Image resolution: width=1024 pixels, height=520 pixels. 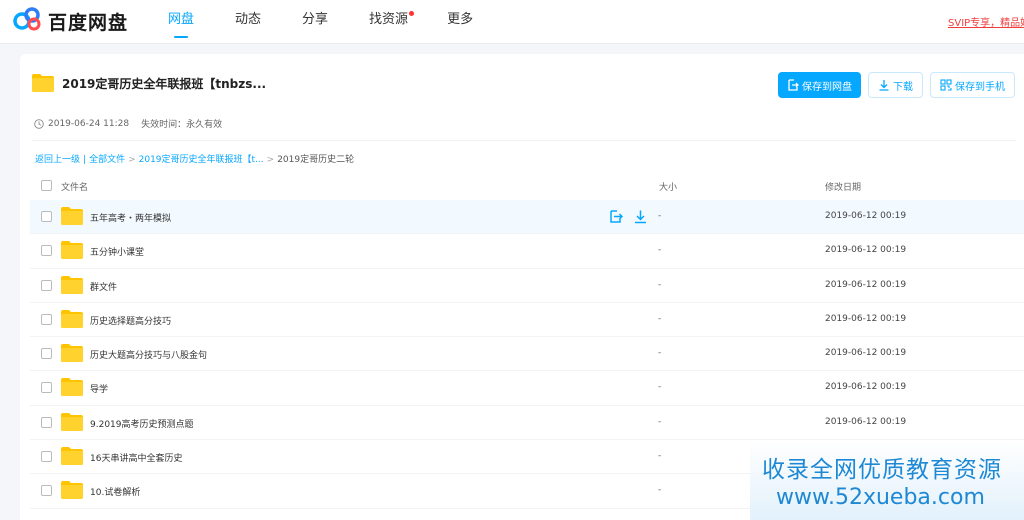 I want to click on watermark-url: www.52xueba.com, so click(x=880, y=497).